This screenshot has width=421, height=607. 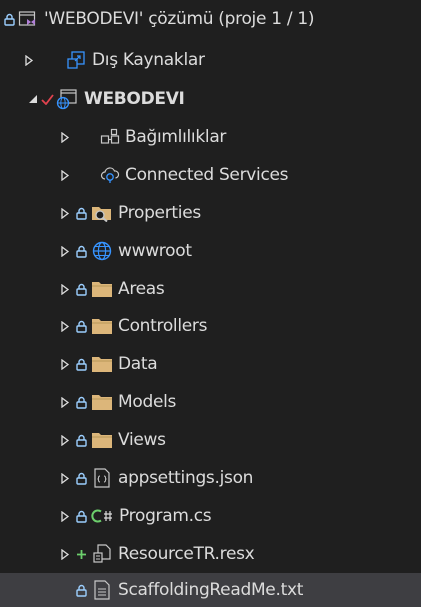 What do you see at coordinates (210, 251) in the screenshot?
I see `tree-row-wwwroot: wwwroot` at bounding box center [210, 251].